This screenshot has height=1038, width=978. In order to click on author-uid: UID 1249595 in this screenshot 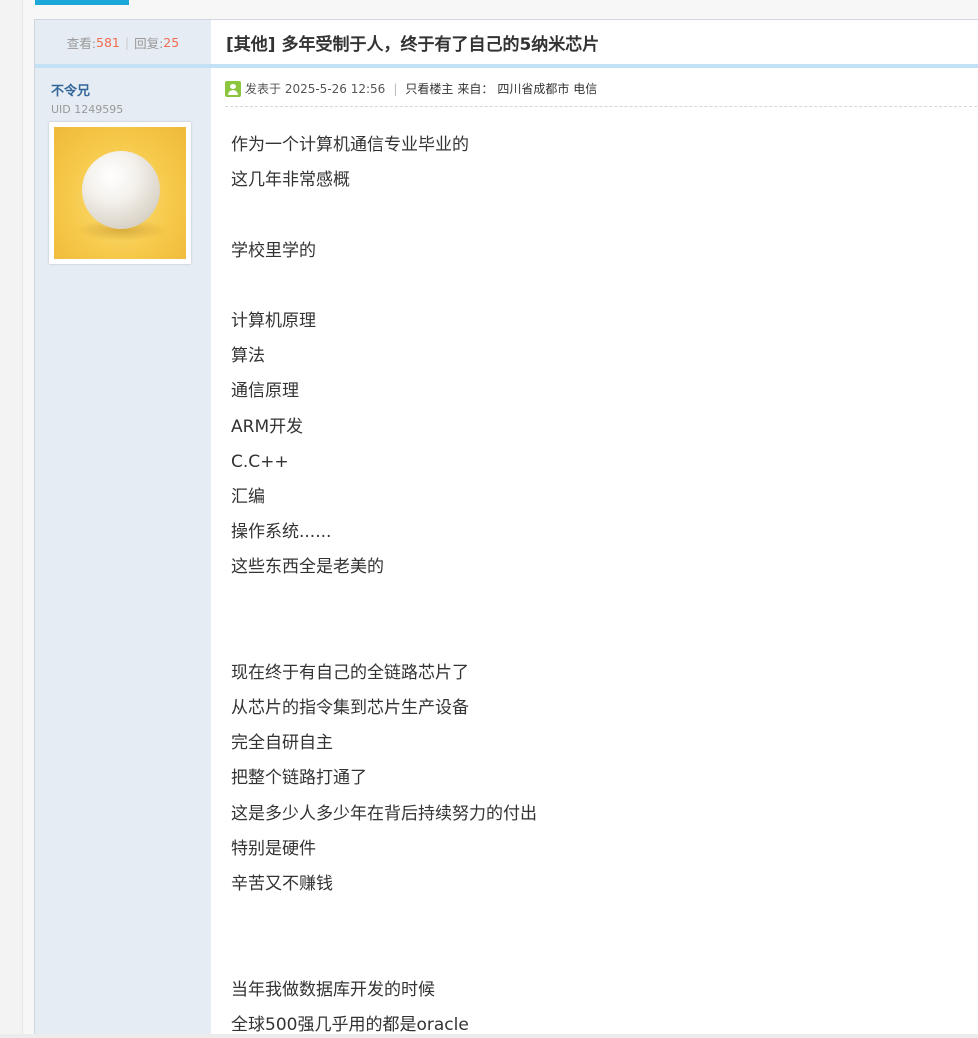, I will do `click(87, 109)`.